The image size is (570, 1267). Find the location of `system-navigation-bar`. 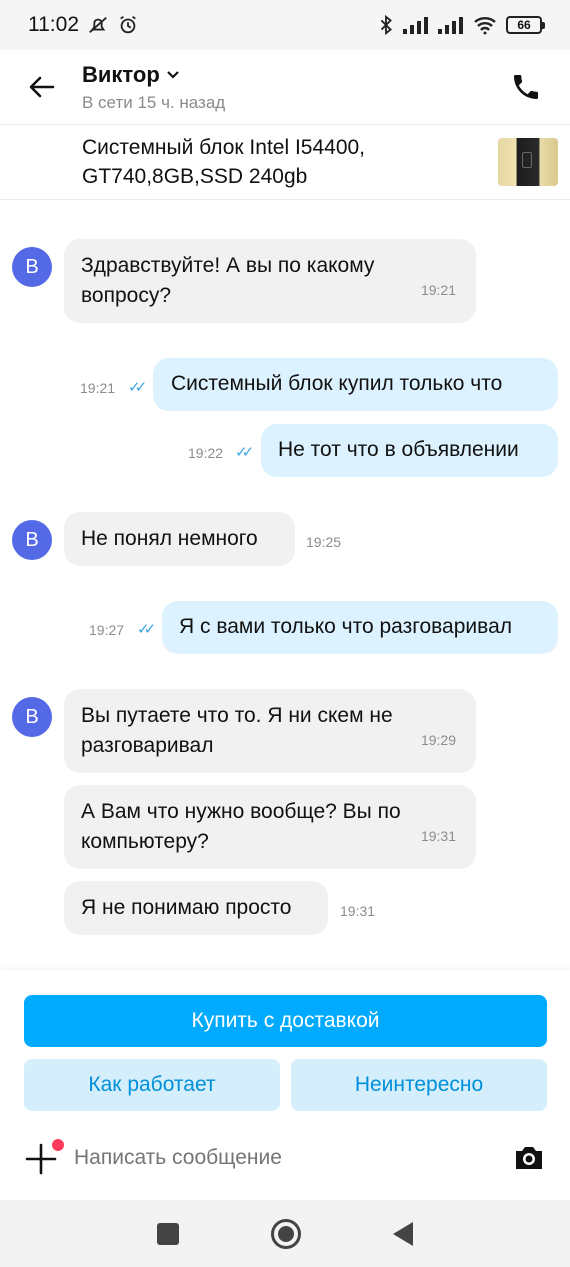

system-navigation-bar is located at coordinates (285, 1233).